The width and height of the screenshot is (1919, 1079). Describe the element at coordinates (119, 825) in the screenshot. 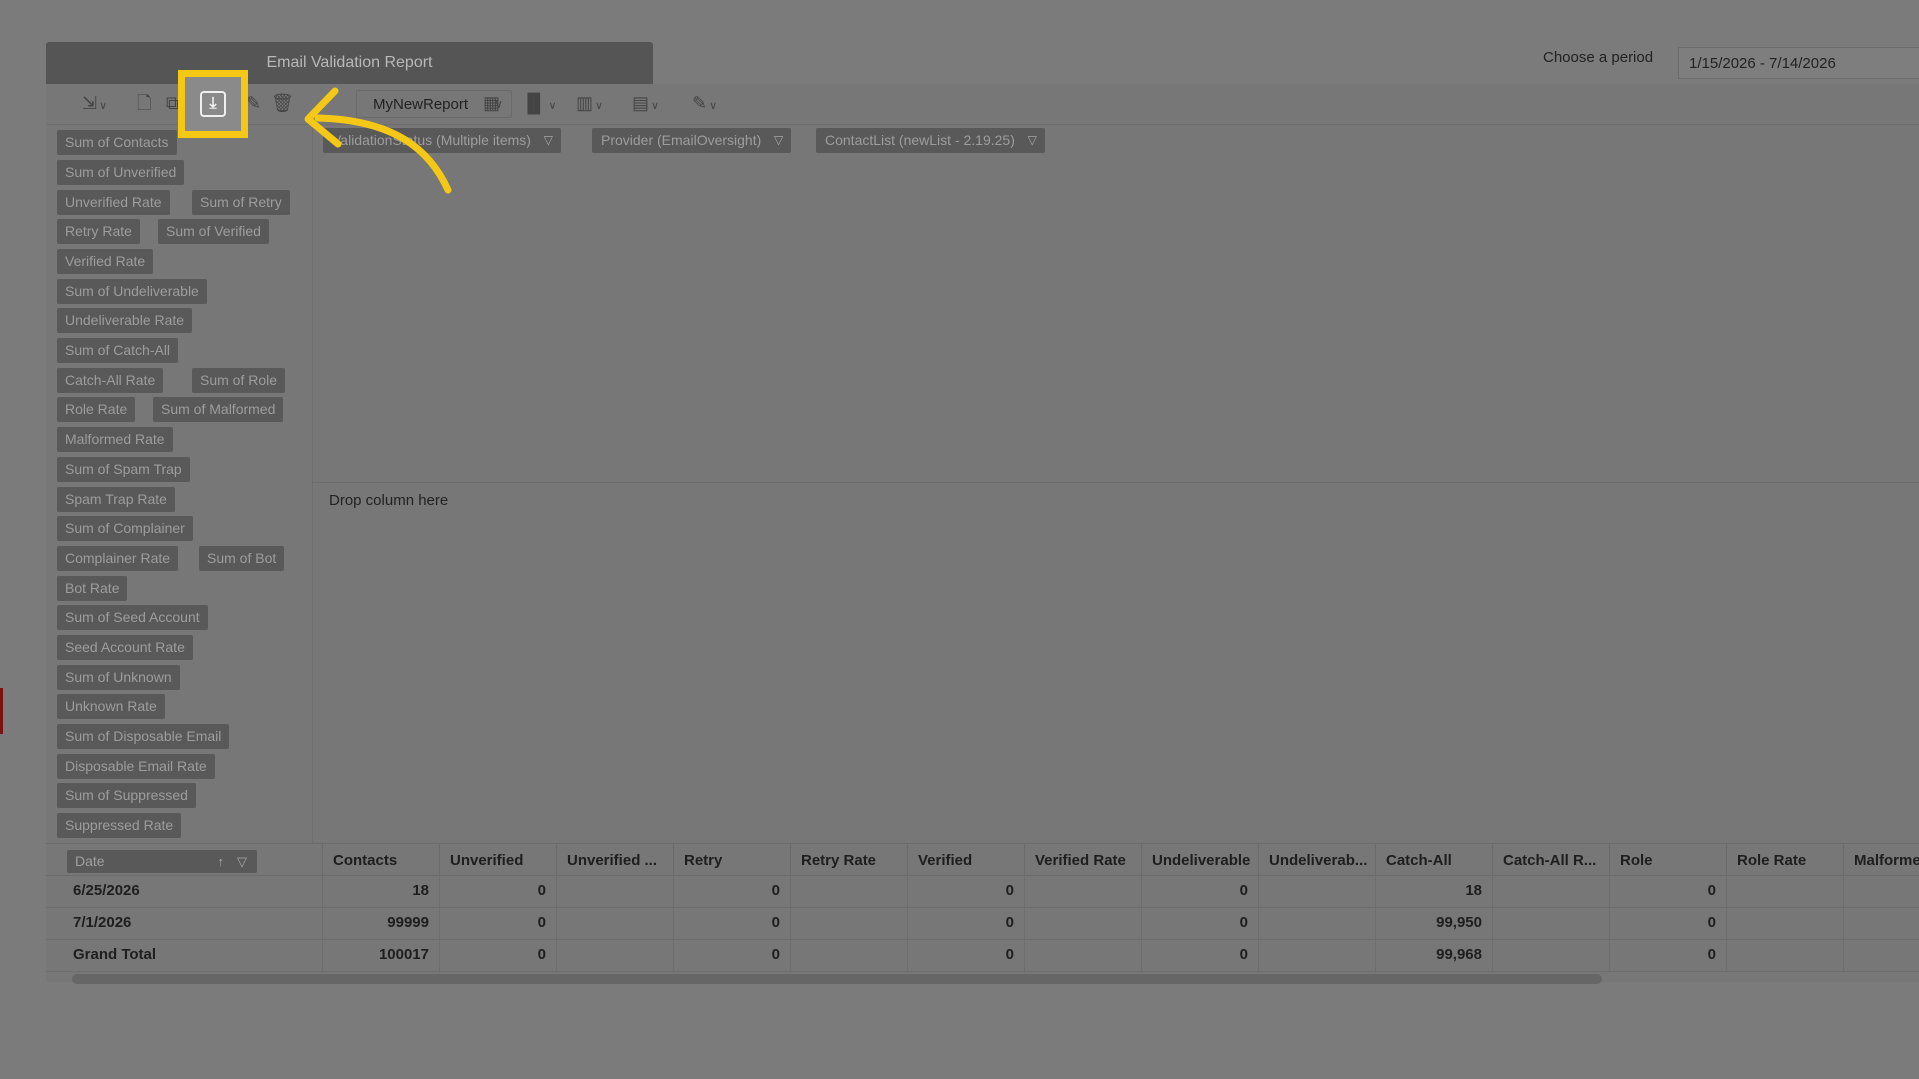

I see `field-chip: Suppressed Rate` at that location.